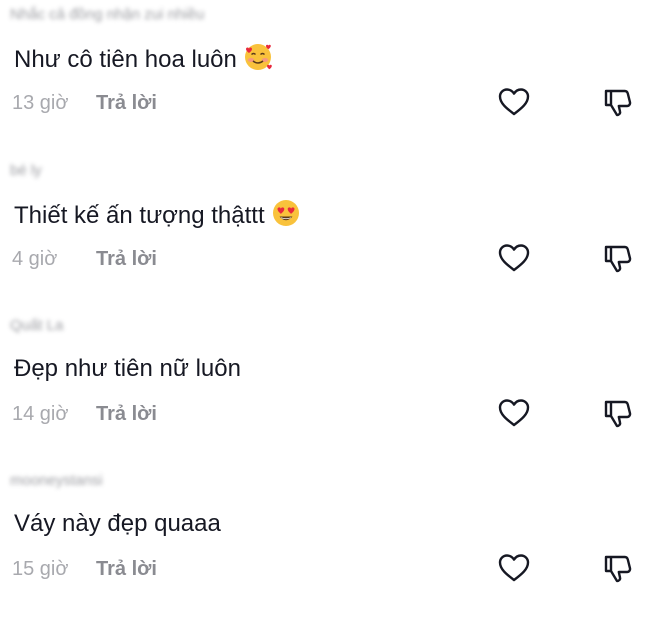 The width and height of the screenshot is (660, 618). I want to click on comment-text: Váy này đẹp quaaa, so click(117, 524).